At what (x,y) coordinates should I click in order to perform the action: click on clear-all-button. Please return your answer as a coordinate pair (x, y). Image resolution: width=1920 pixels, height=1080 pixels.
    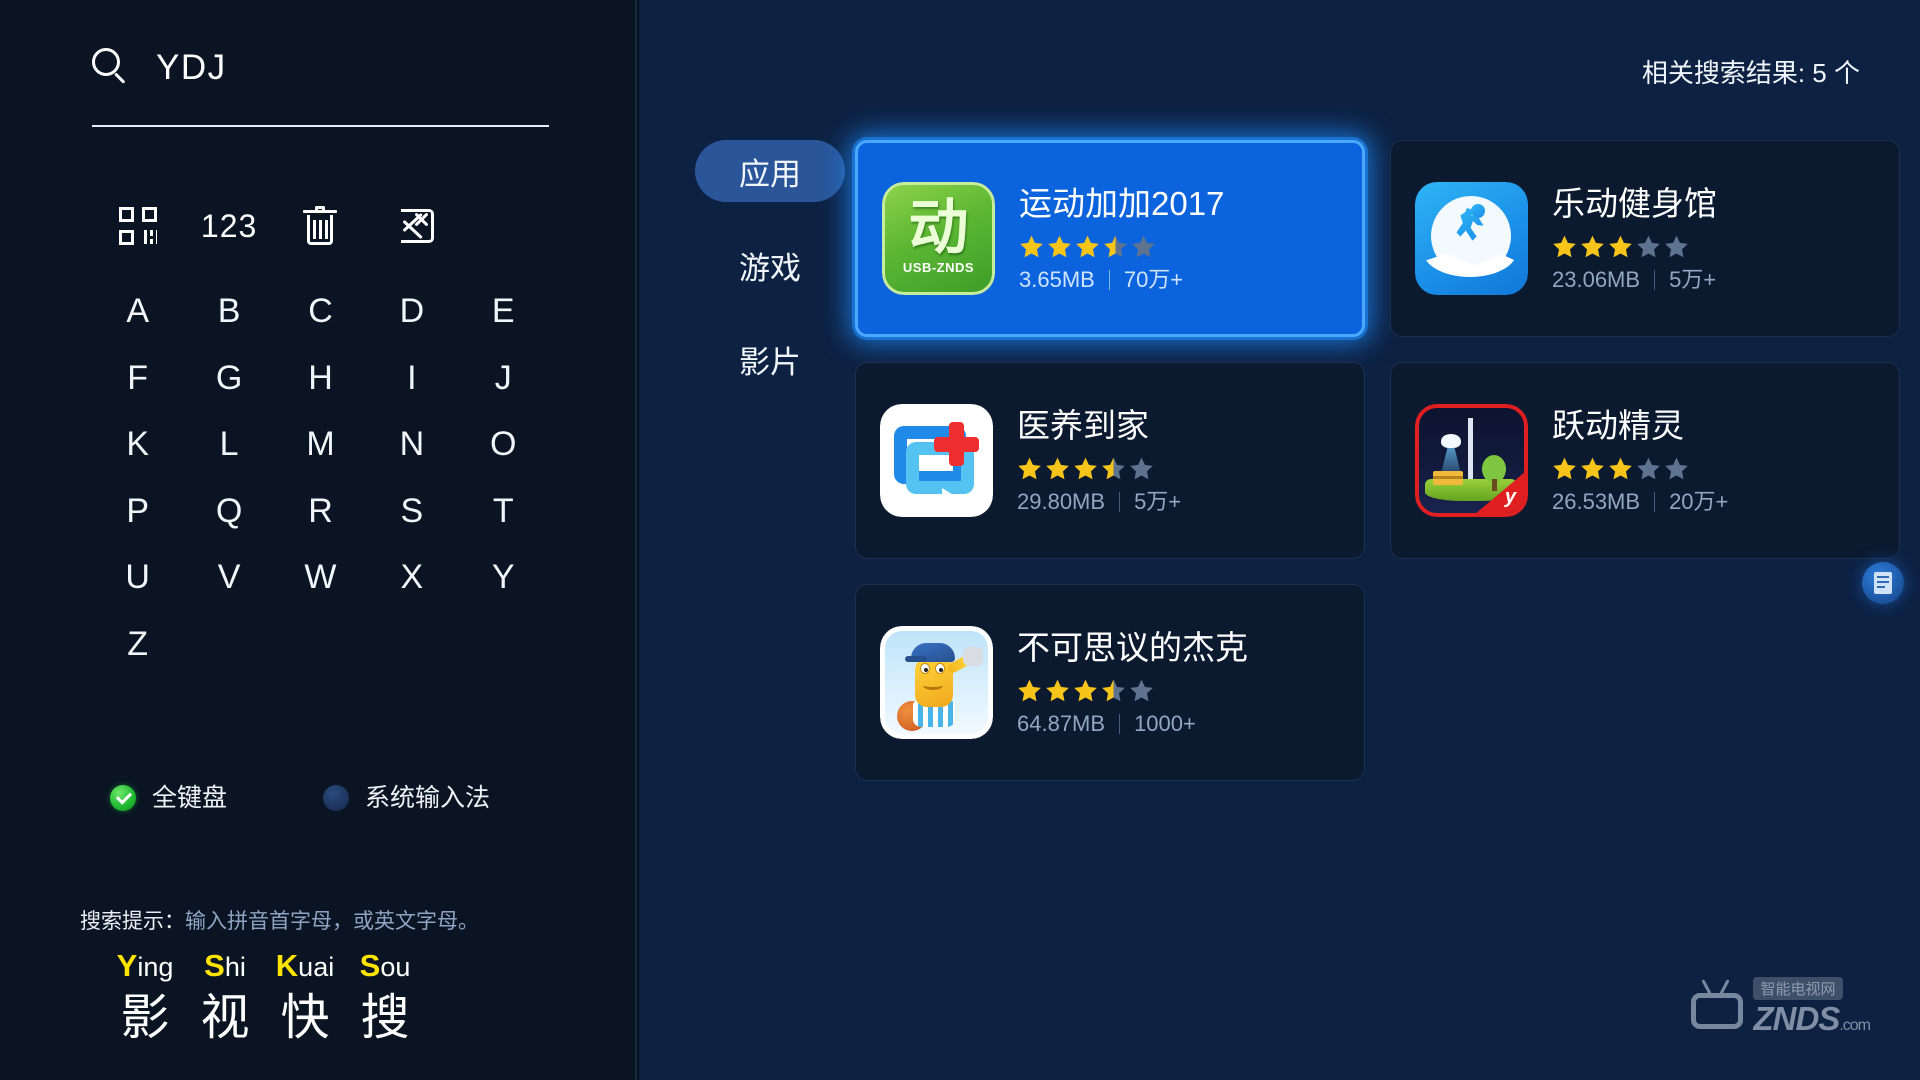
    Looking at the image, I should click on (320, 226).